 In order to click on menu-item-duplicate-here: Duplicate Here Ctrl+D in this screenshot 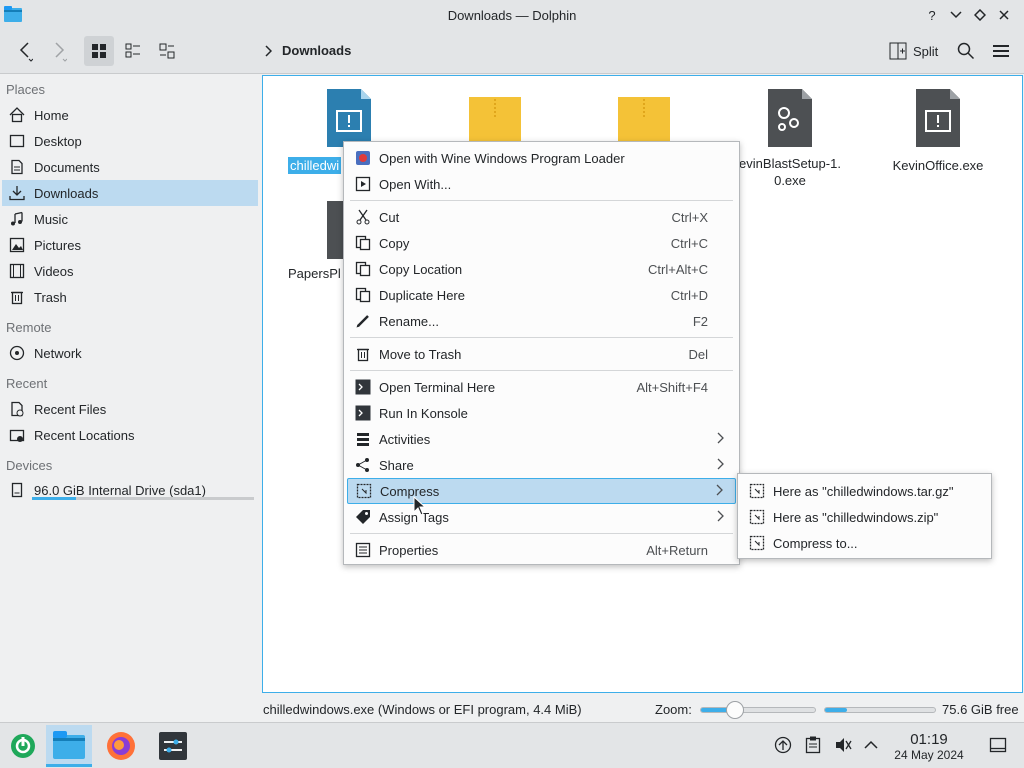, I will do `click(541, 295)`.